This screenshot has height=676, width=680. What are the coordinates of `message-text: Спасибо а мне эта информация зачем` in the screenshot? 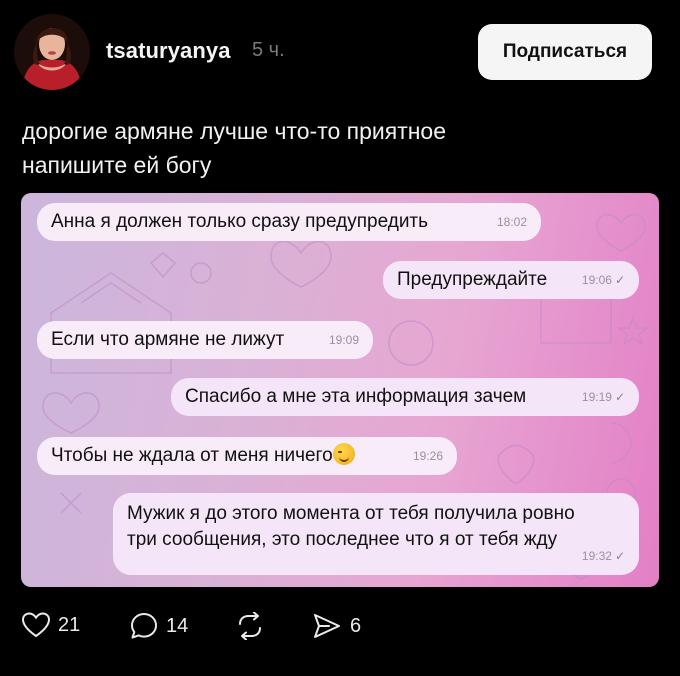 It's located at (356, 396).